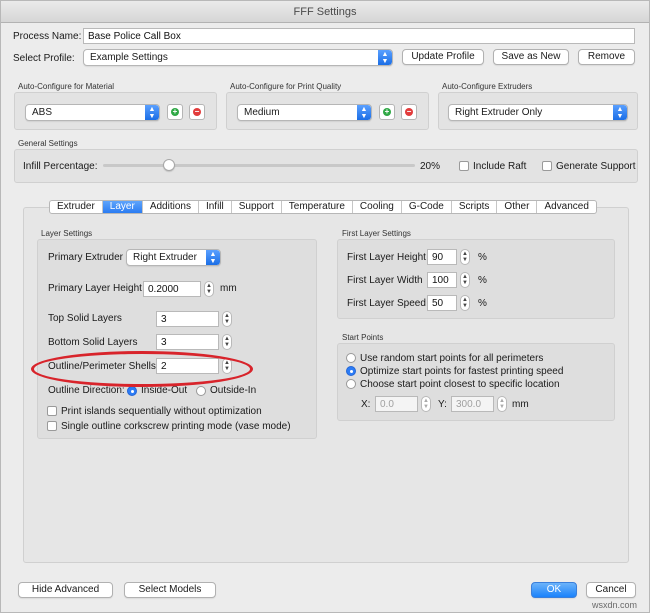 Image resolution: width=650 pixels, height=613 pixels. What do you see at coordinates (304, 112) in the screenshot?
I see `quality-dropdown: Medium ▲ ▼` at bounding box center [304, 112].